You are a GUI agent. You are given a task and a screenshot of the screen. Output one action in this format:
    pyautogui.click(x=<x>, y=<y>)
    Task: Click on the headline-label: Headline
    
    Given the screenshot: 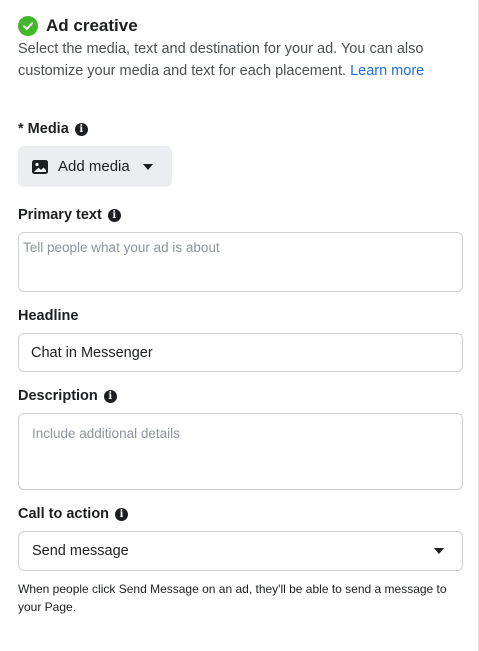 What is the action you would take?
    pyautogui.click(x=48, y=316)
    